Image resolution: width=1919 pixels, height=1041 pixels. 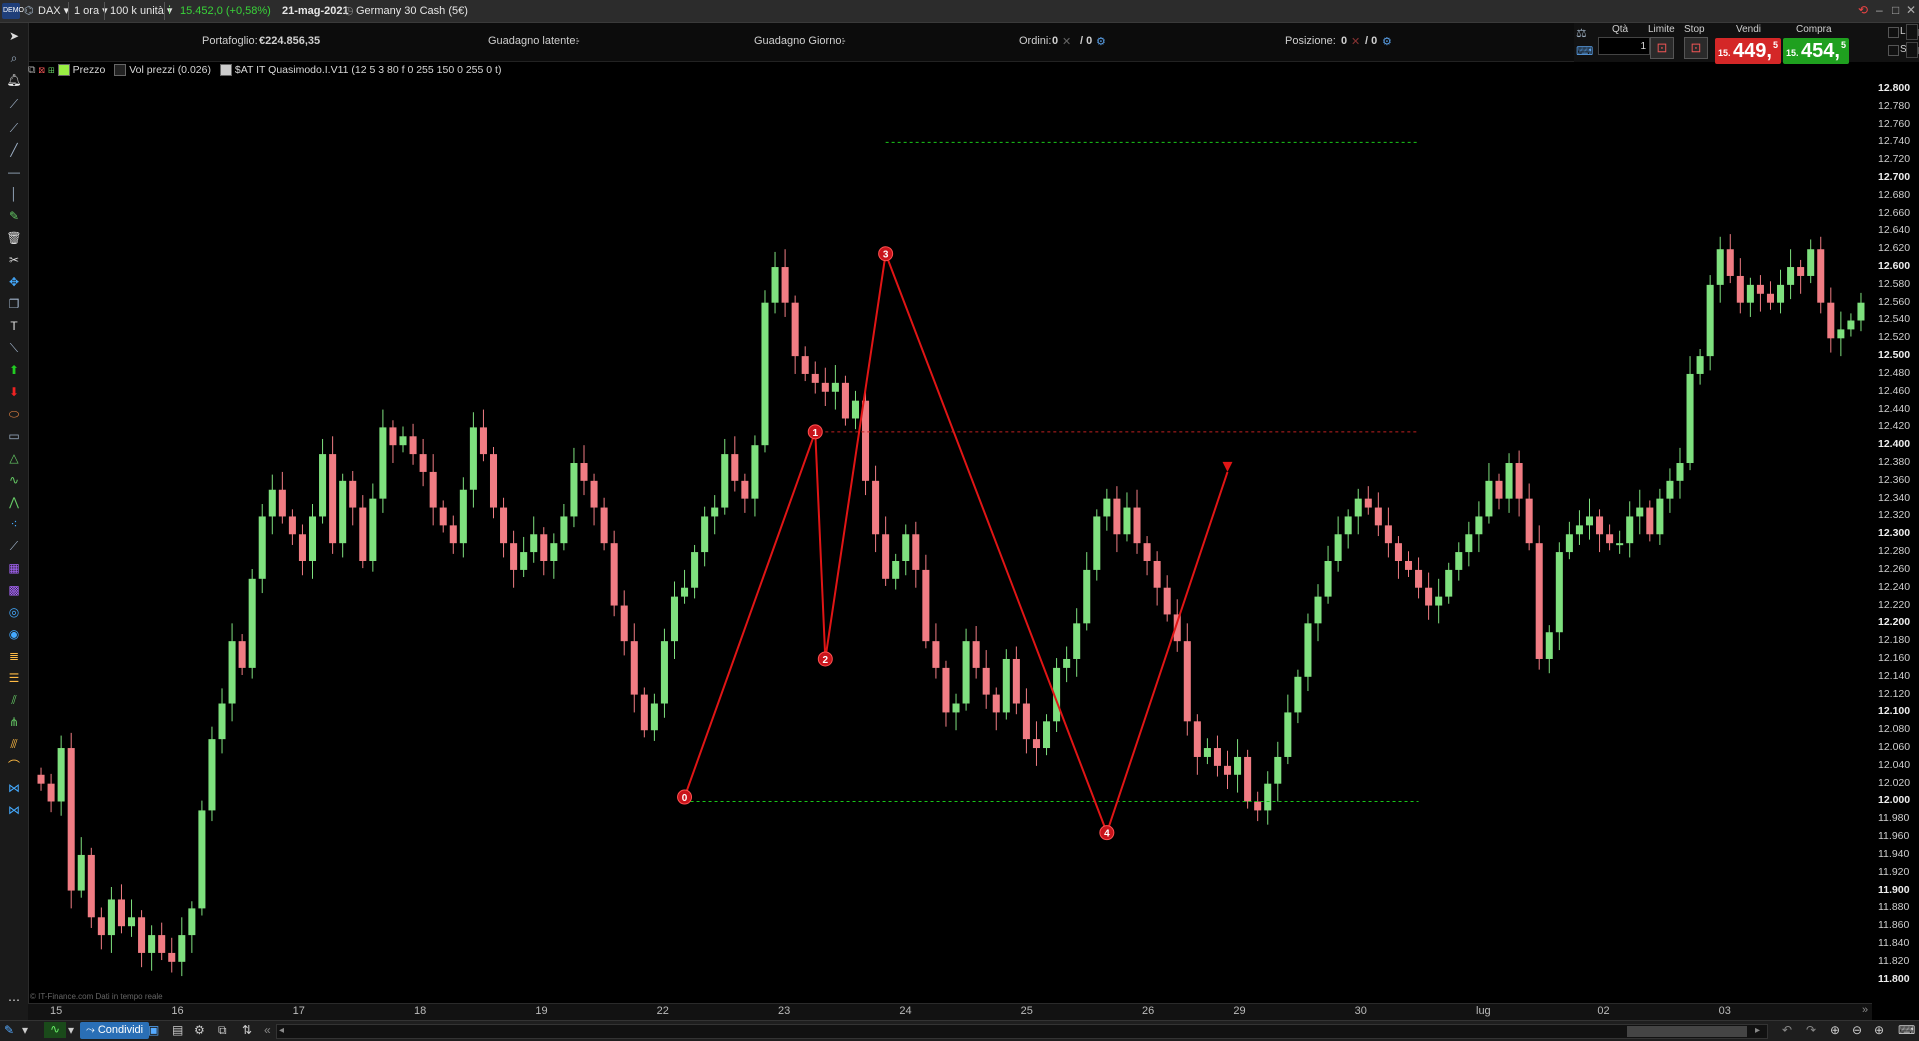 I want to click on grid-icon: ▦, so click(x=14, y=568).